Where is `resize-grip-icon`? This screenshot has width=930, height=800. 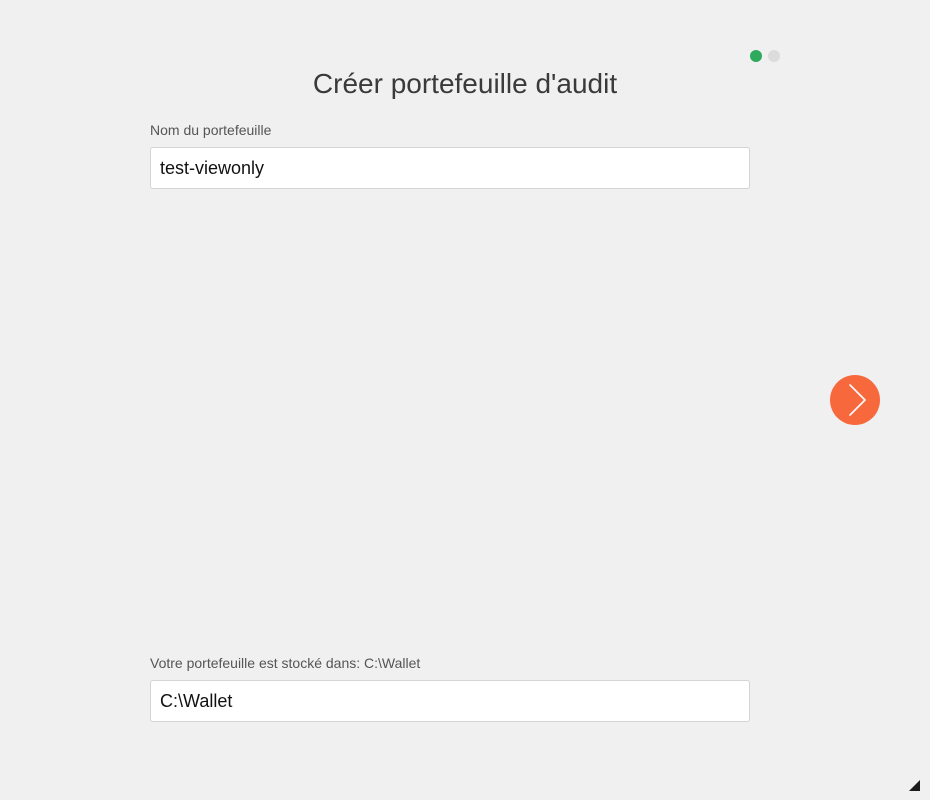 resize-grip-icon is located at coordinates (914, 785).